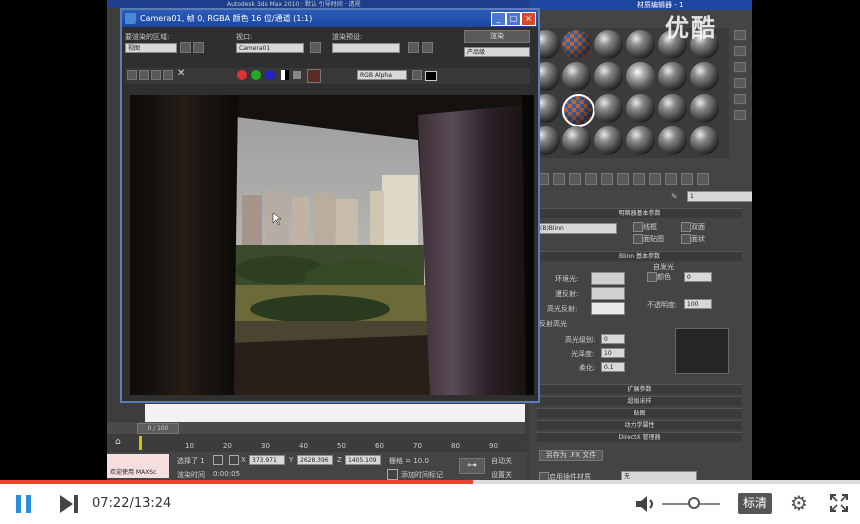  What do you see at coordinates (427, 47) in the screenshot?
I see `environment-icon` at bounding box center [427, 47].